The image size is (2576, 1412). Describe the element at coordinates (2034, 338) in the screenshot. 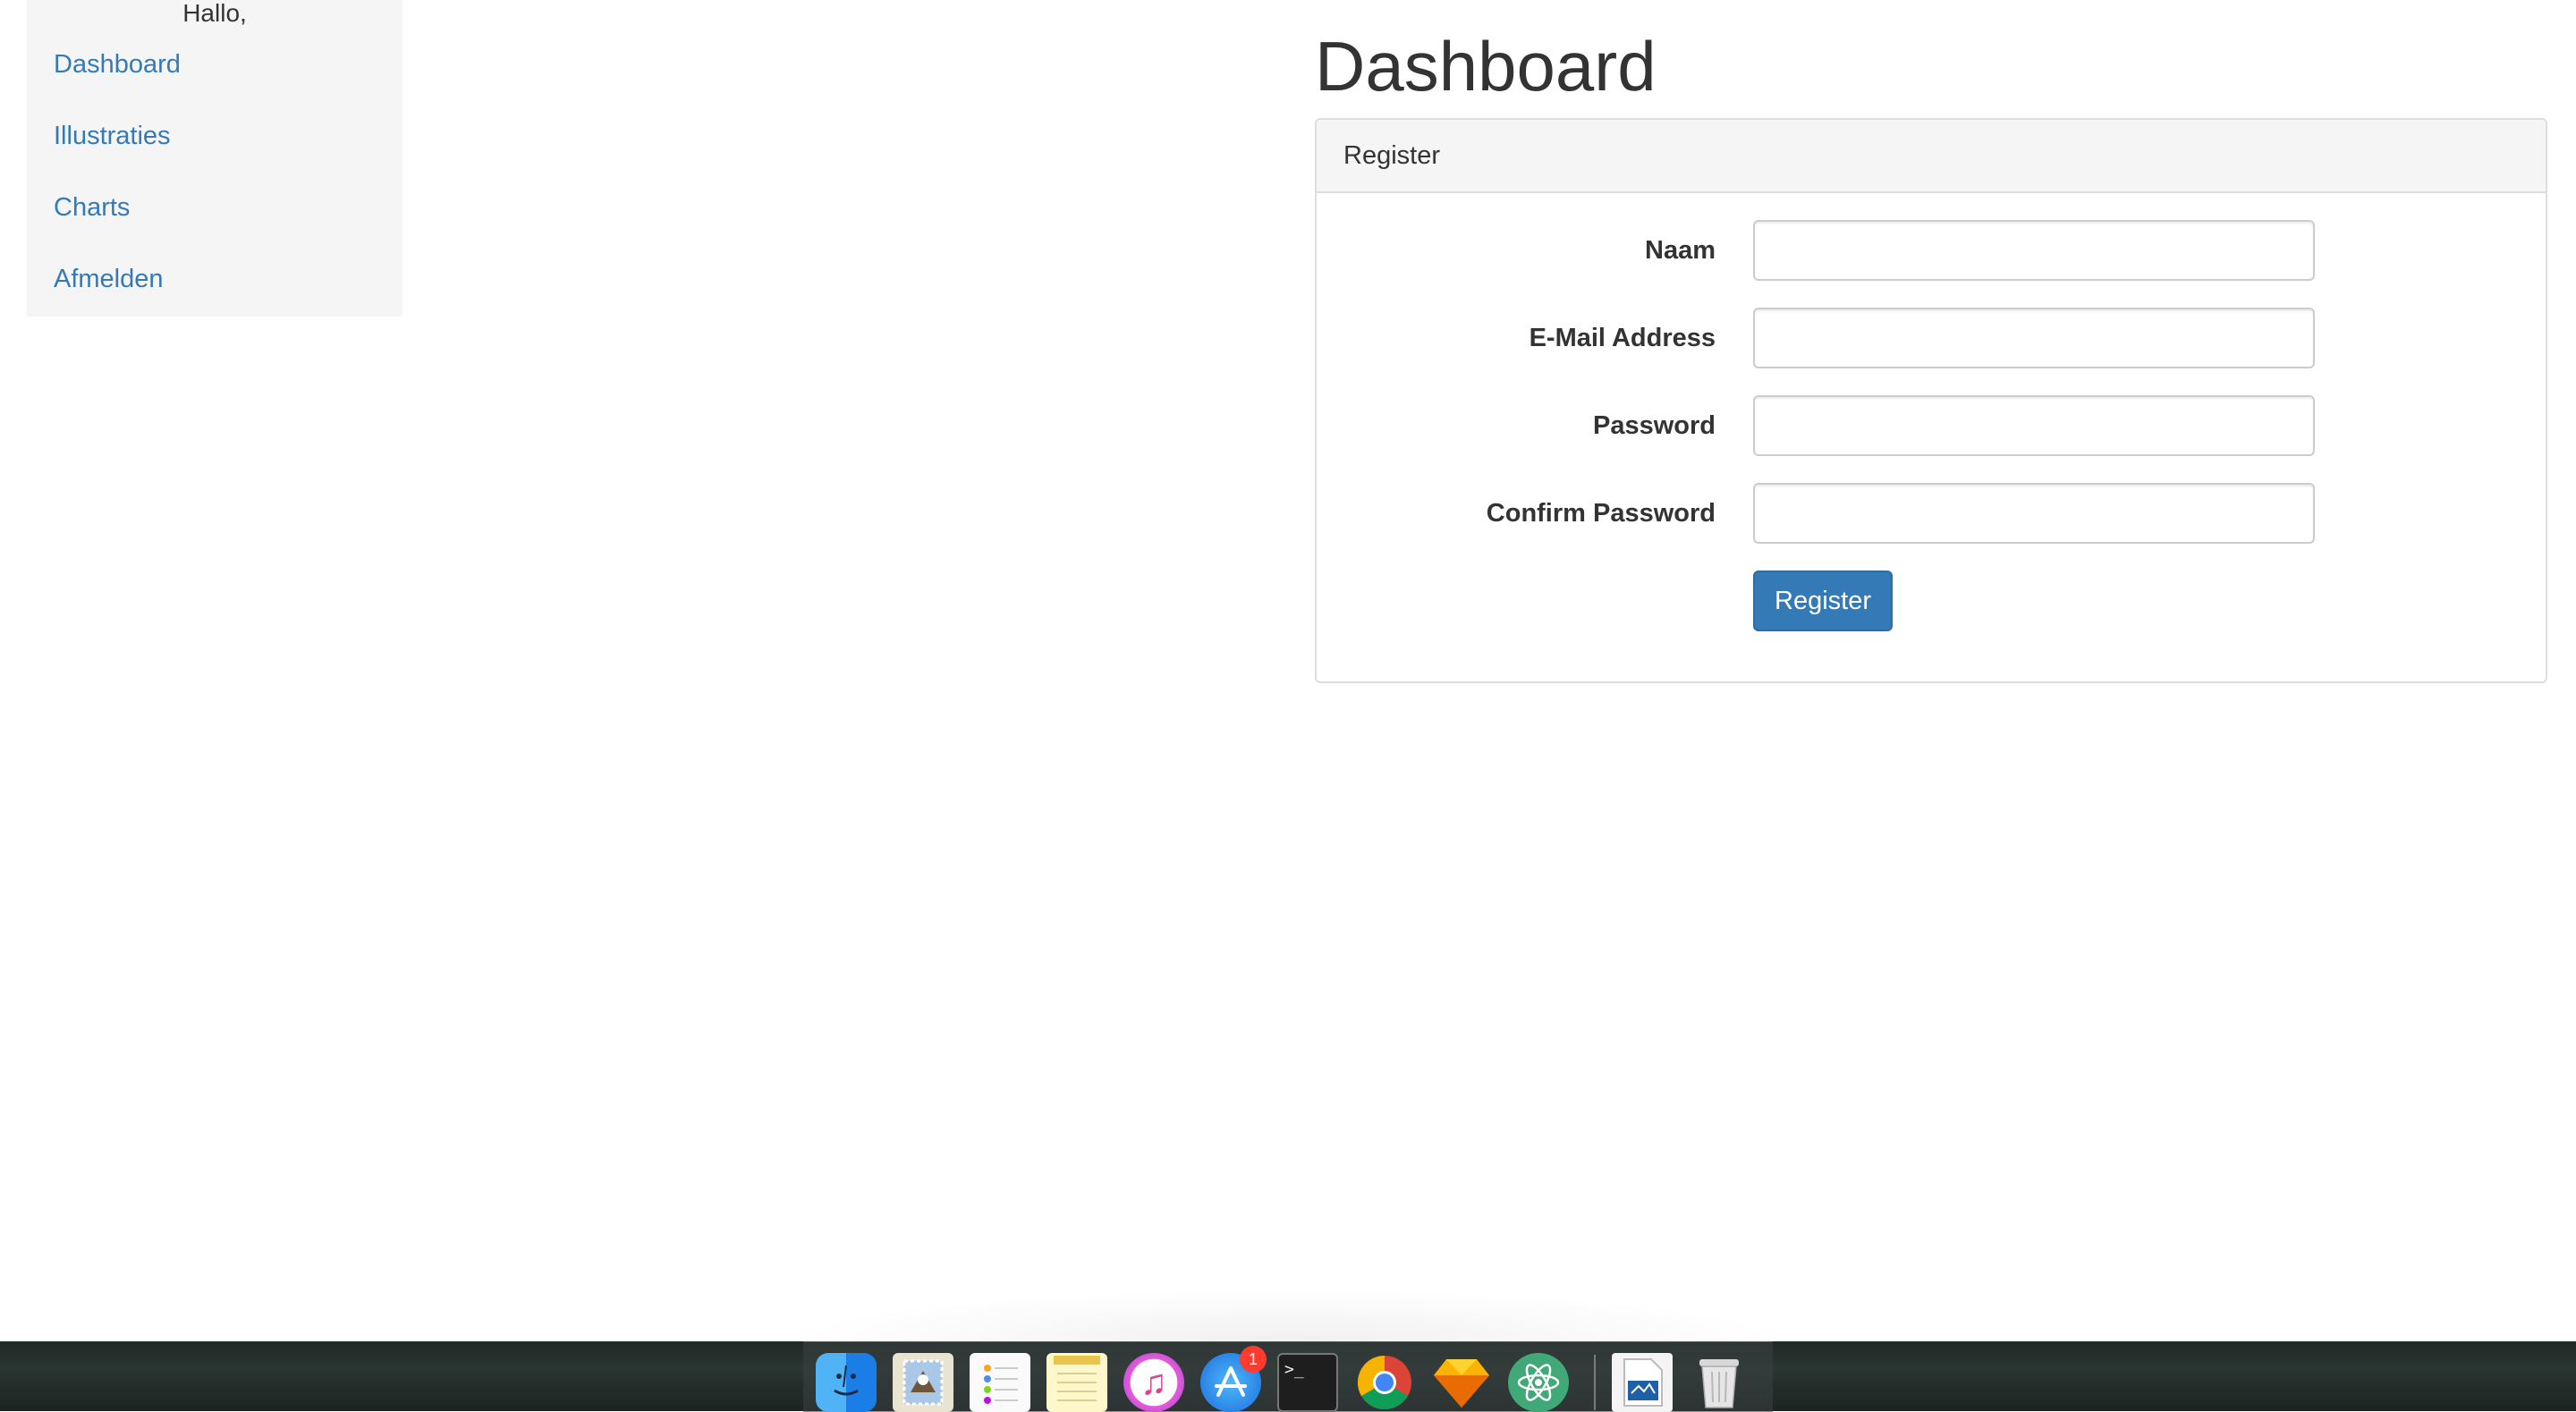

I see `email-input` at that location.